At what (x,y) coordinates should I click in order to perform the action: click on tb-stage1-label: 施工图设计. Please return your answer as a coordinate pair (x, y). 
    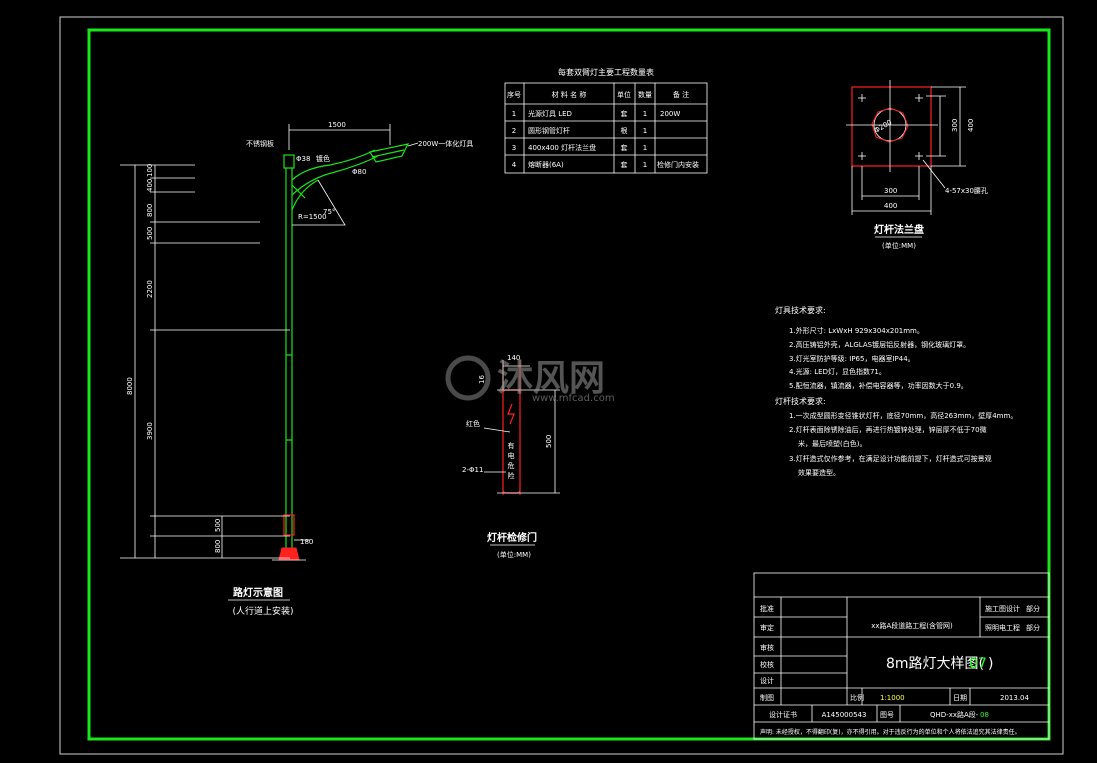
    Looking at the image, I should click on (1002, 608).